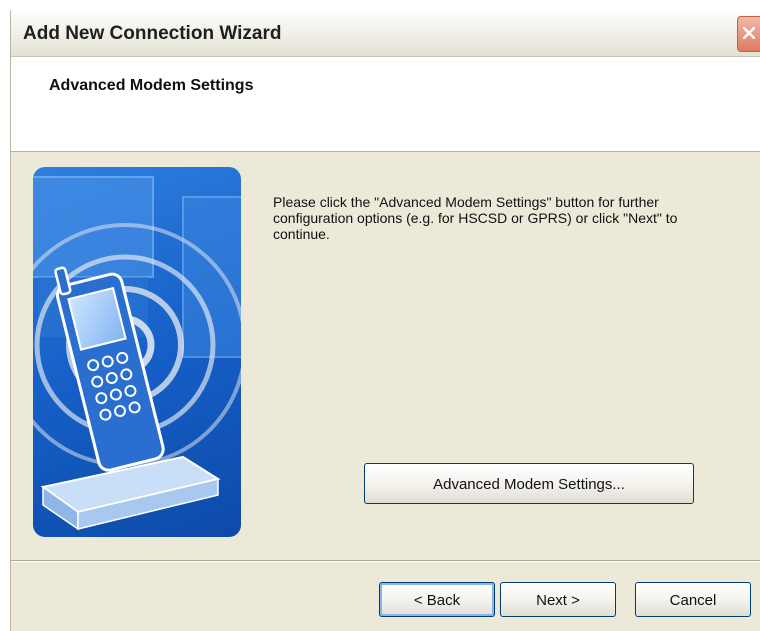  I want to click on close-icon, so click(748, 34).